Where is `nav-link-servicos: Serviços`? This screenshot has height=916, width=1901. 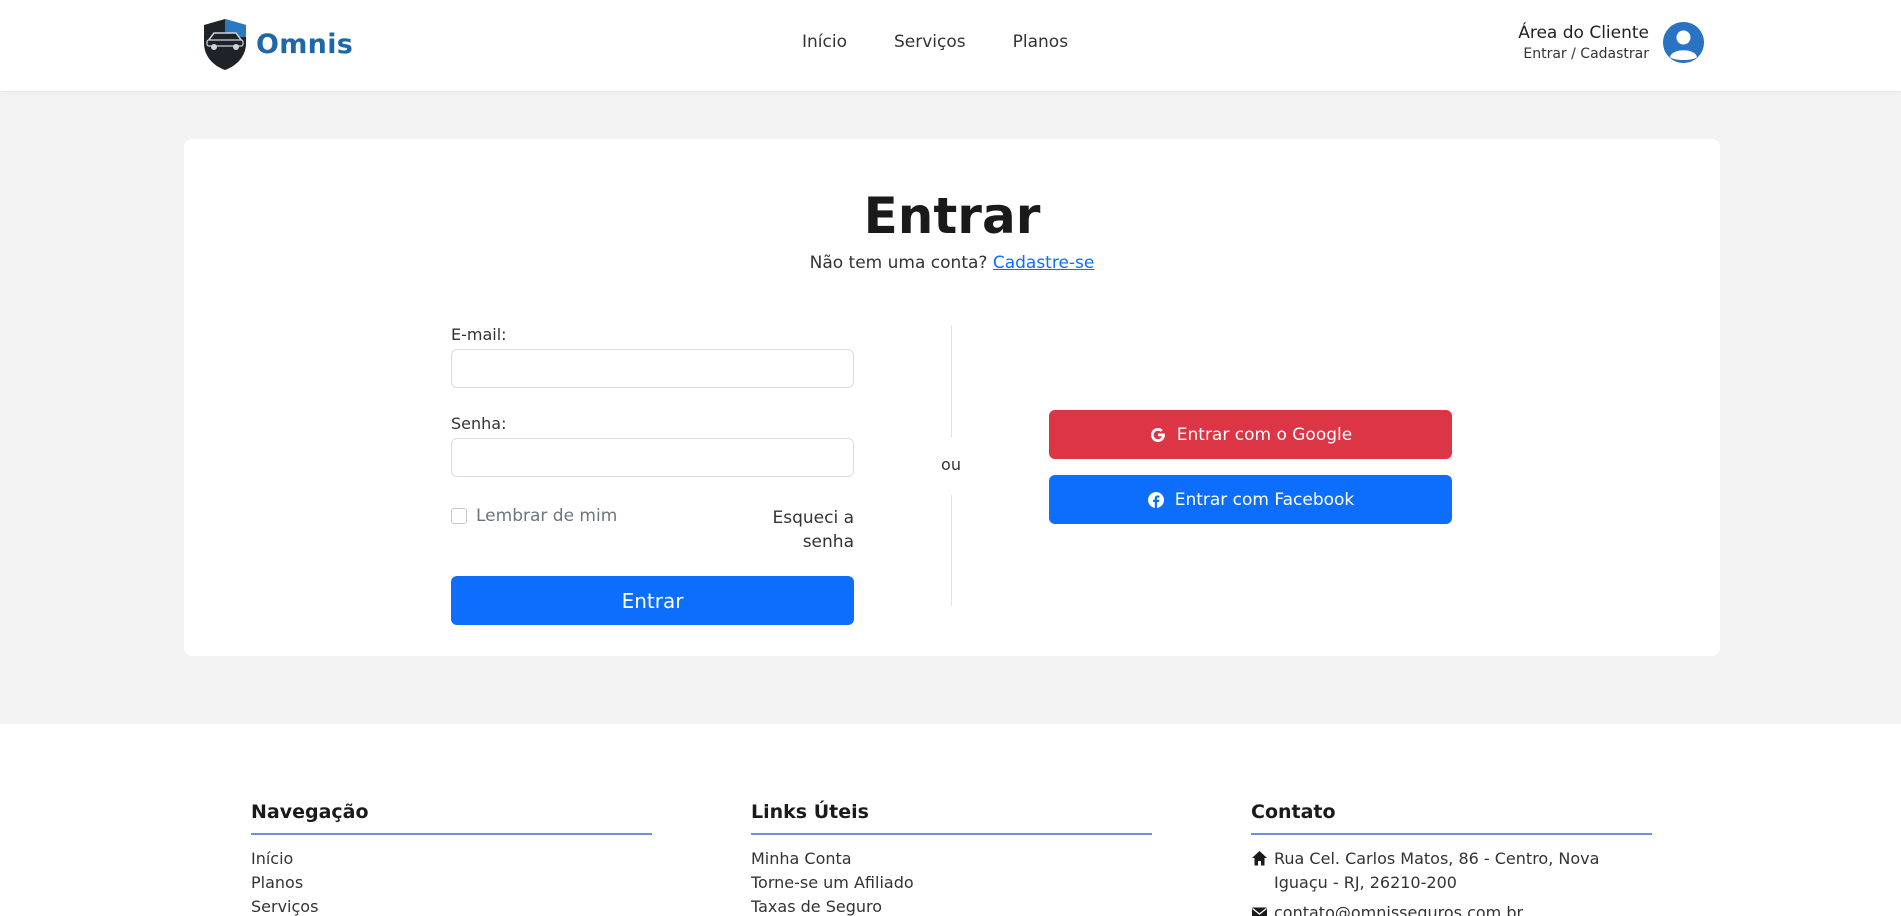 nav-link-servicos: Serviços is located at coordinates (930, 42).